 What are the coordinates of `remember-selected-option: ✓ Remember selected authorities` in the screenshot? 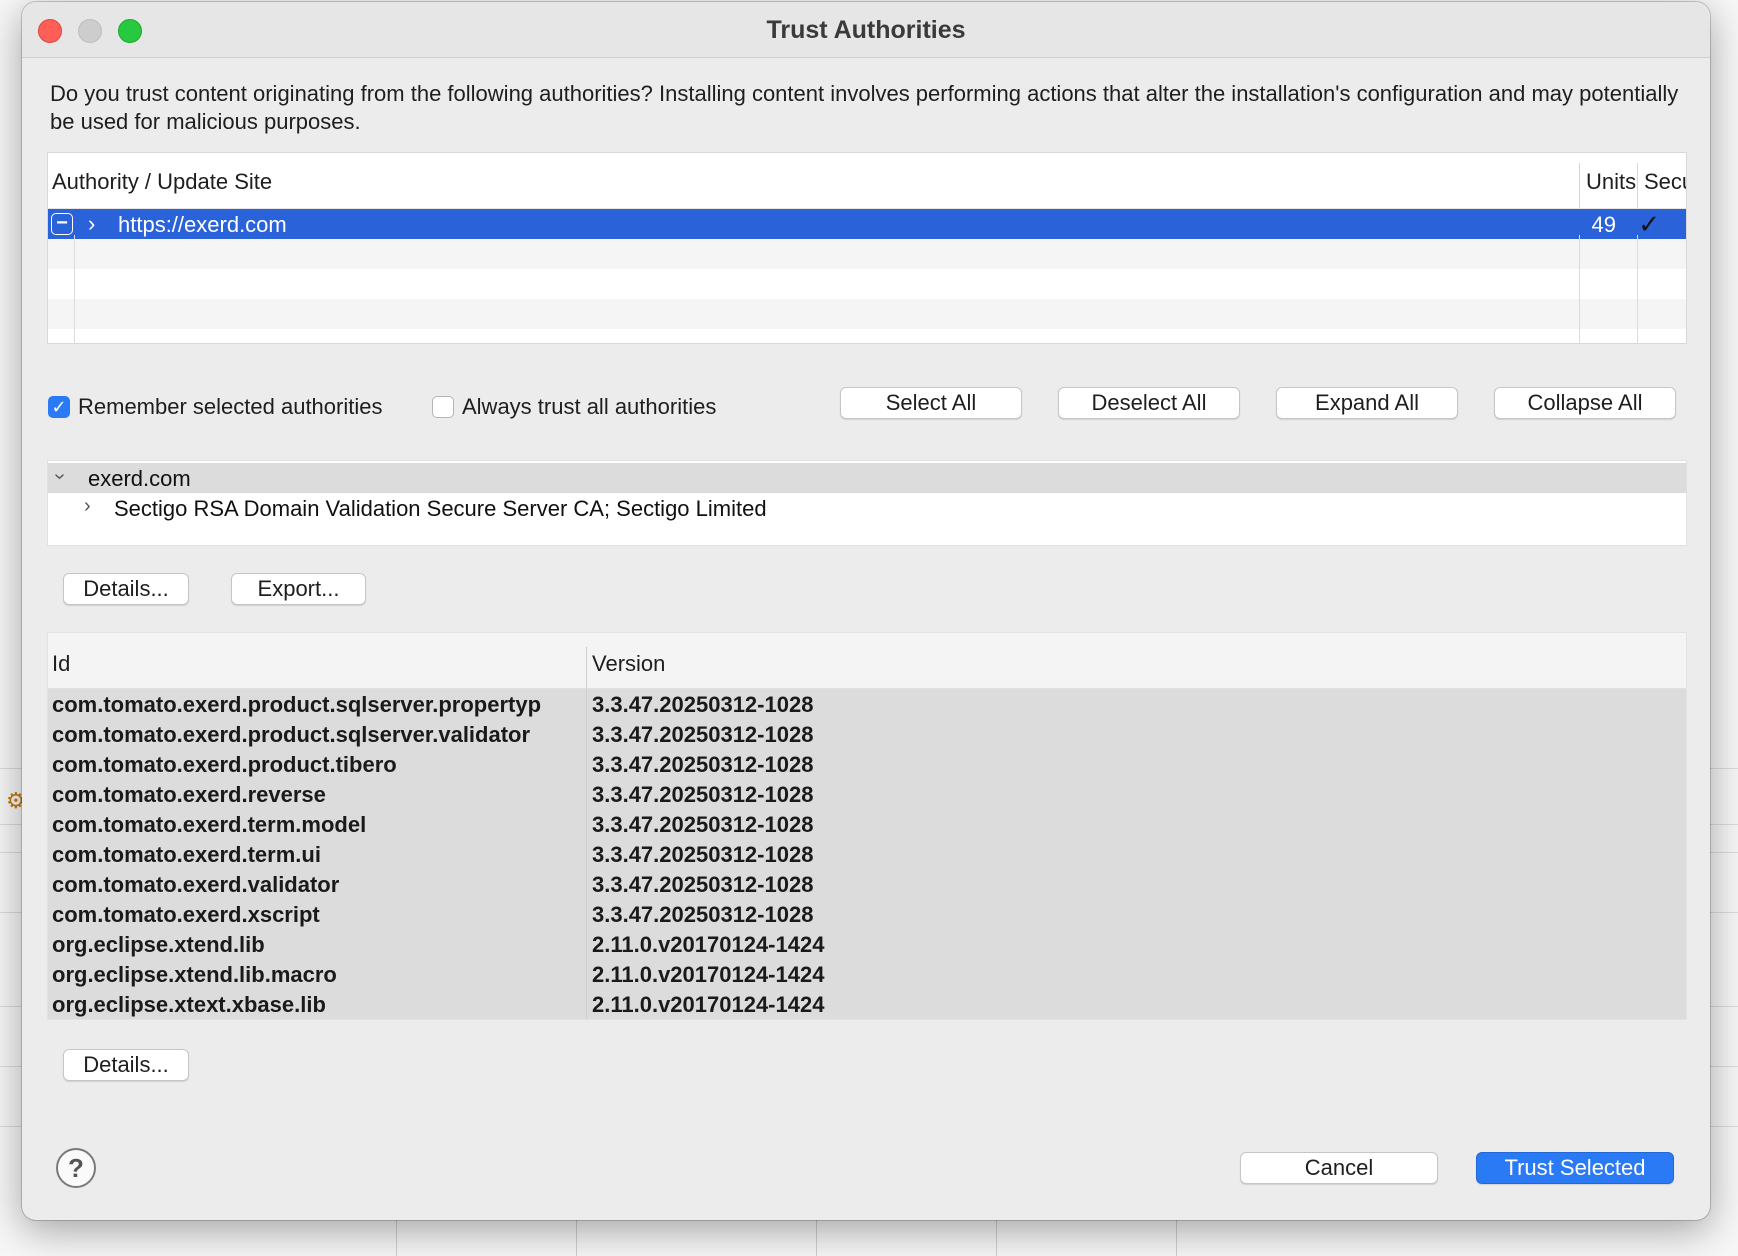 It's located at (215, 407).